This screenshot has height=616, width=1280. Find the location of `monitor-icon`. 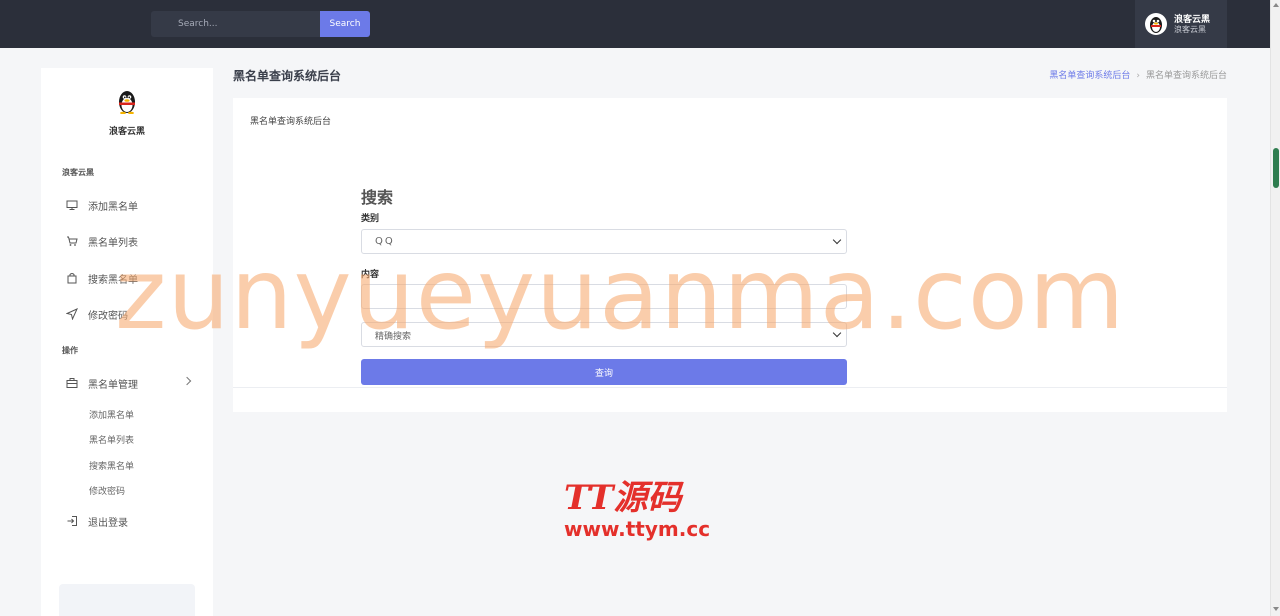

monitor-icon is located at coordinates (72, 205).